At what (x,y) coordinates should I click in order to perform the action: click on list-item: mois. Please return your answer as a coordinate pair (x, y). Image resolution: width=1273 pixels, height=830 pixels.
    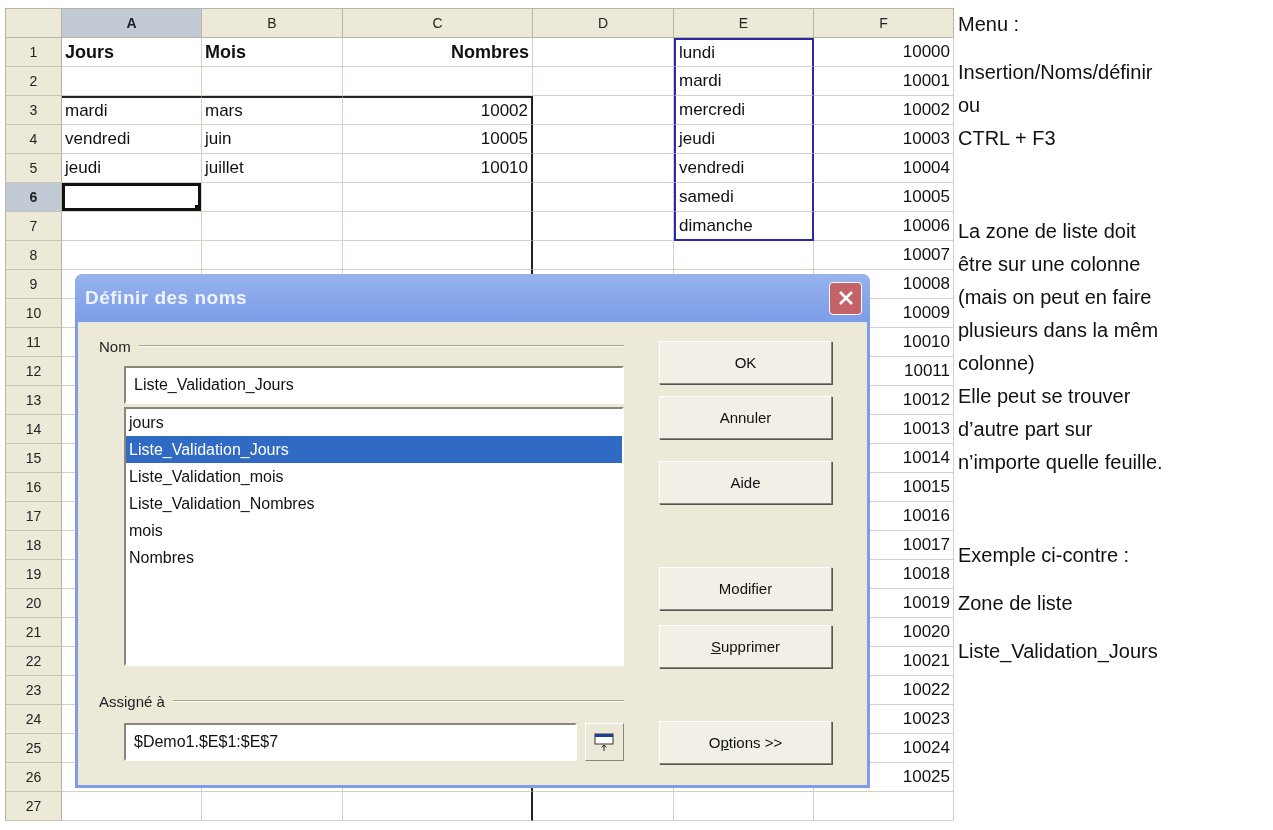
    Looking at the image, I should click on (374, 530).